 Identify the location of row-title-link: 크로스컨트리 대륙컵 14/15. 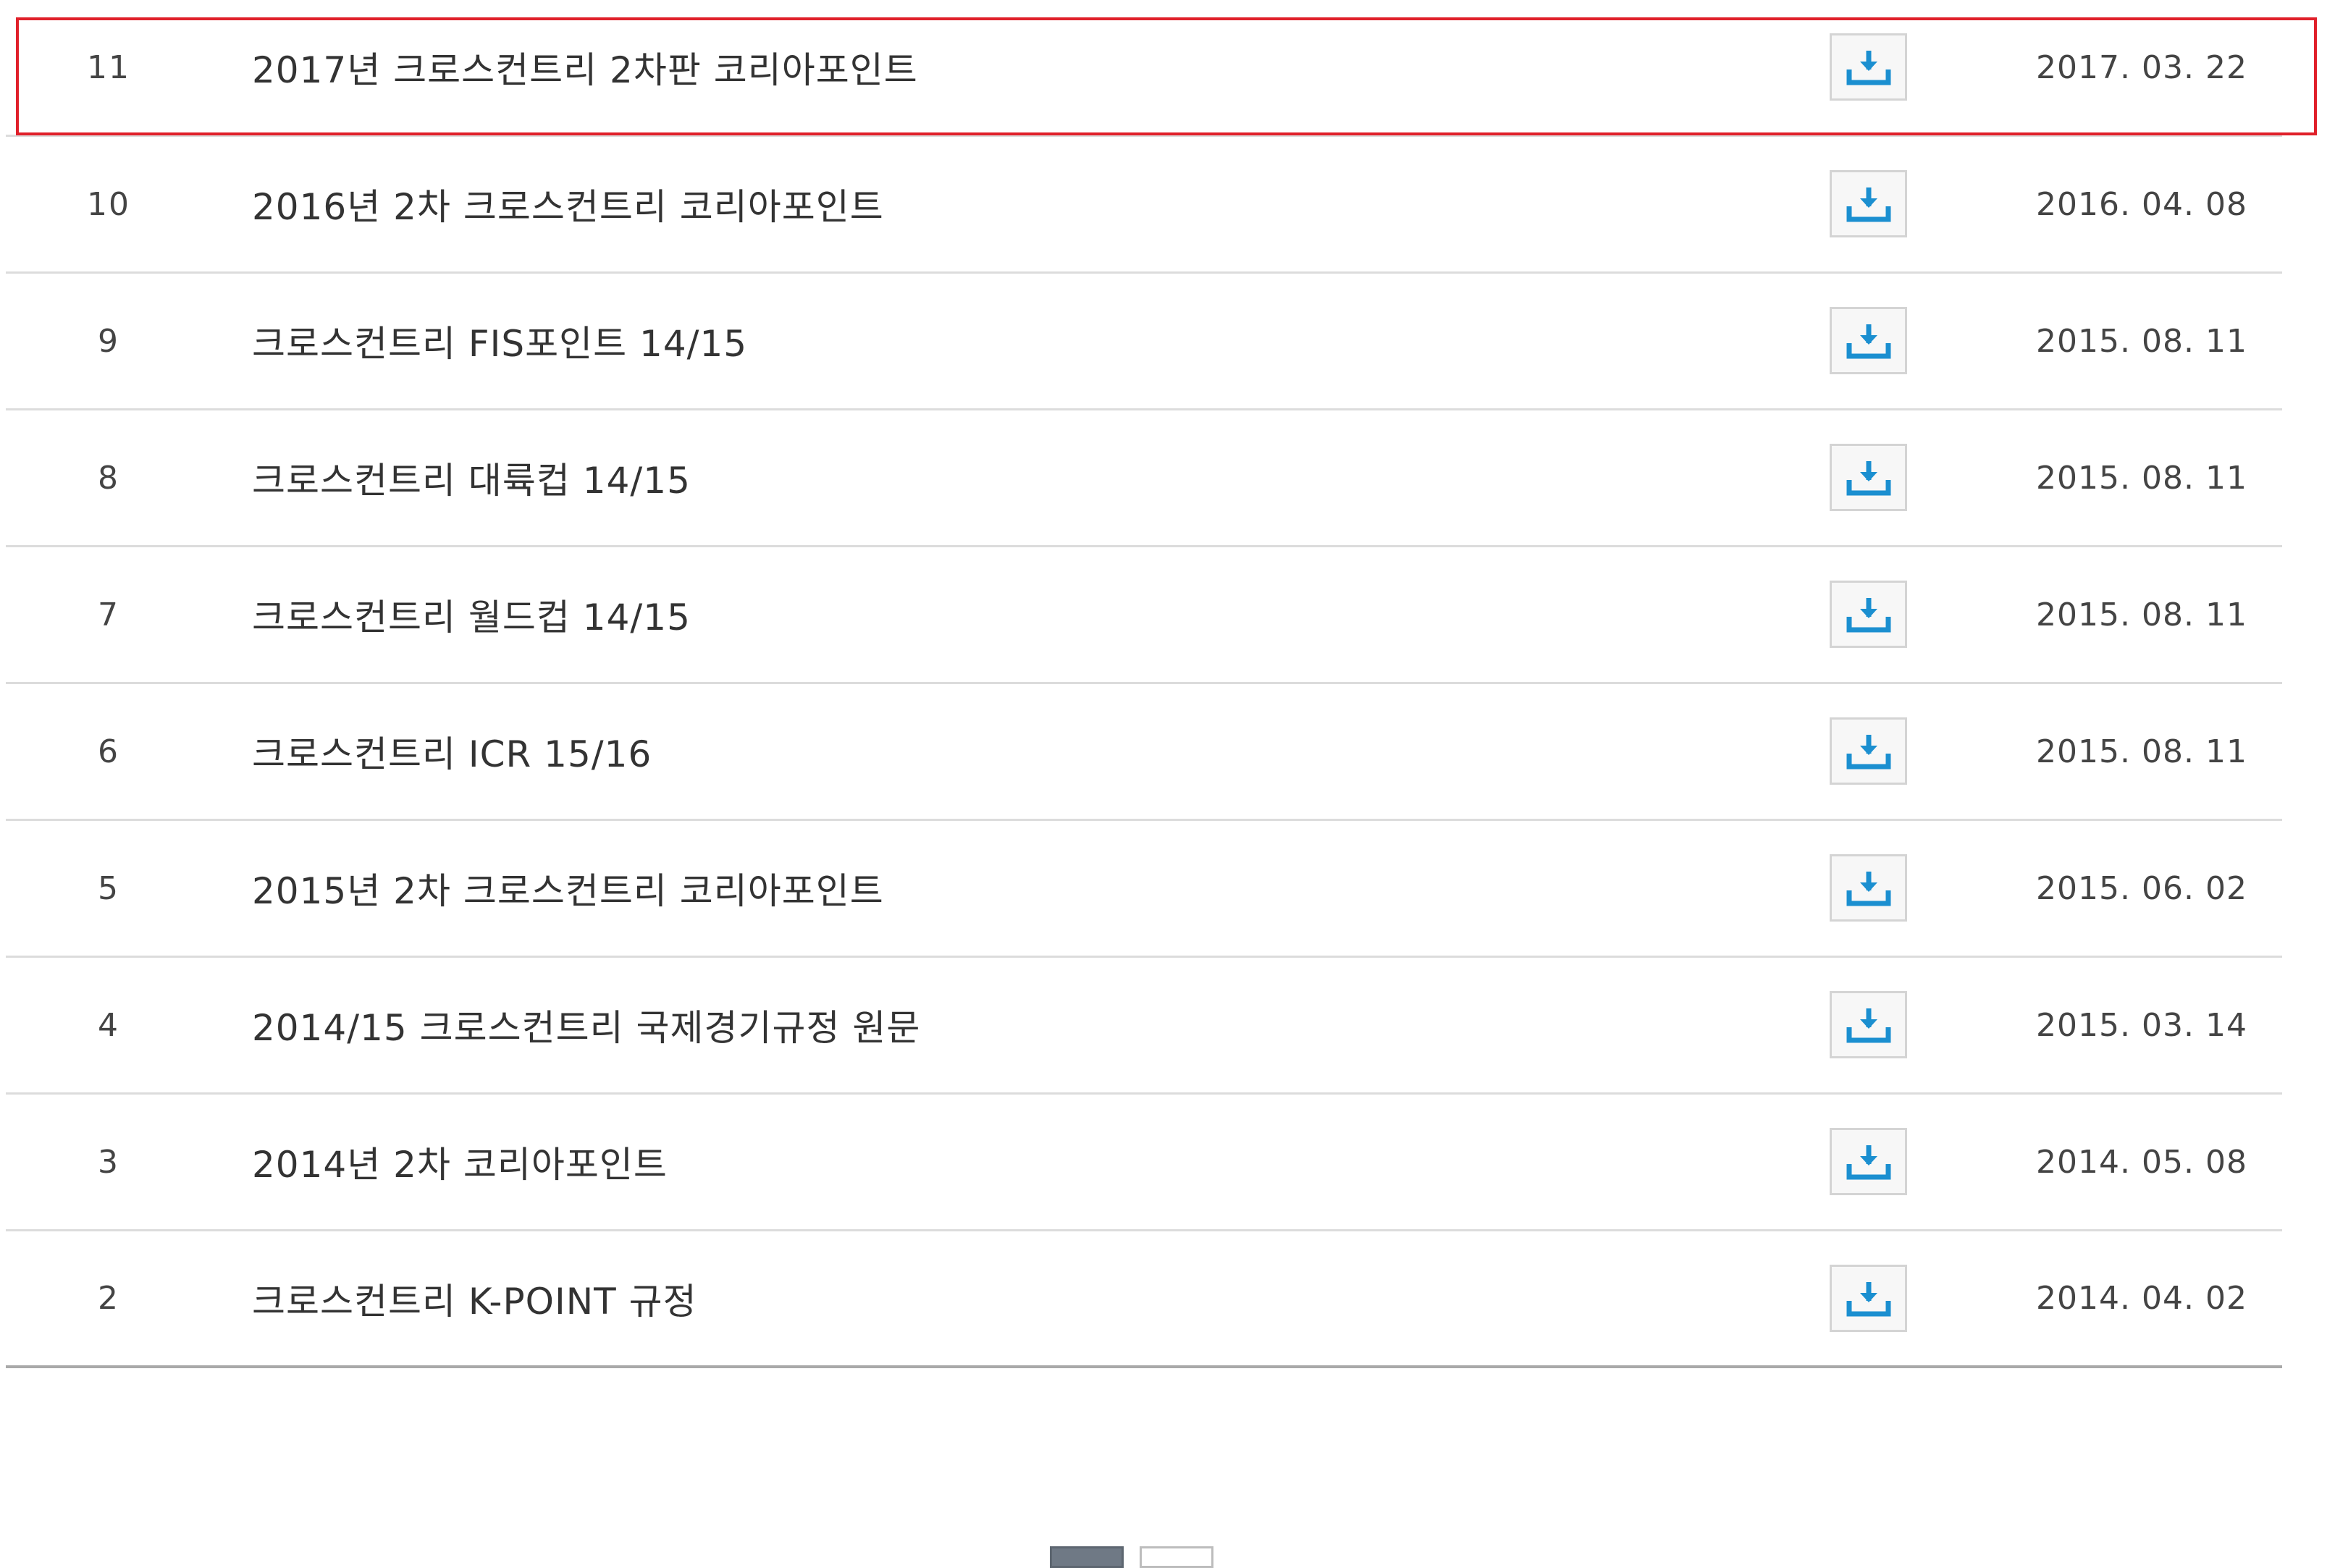
(471, 477).